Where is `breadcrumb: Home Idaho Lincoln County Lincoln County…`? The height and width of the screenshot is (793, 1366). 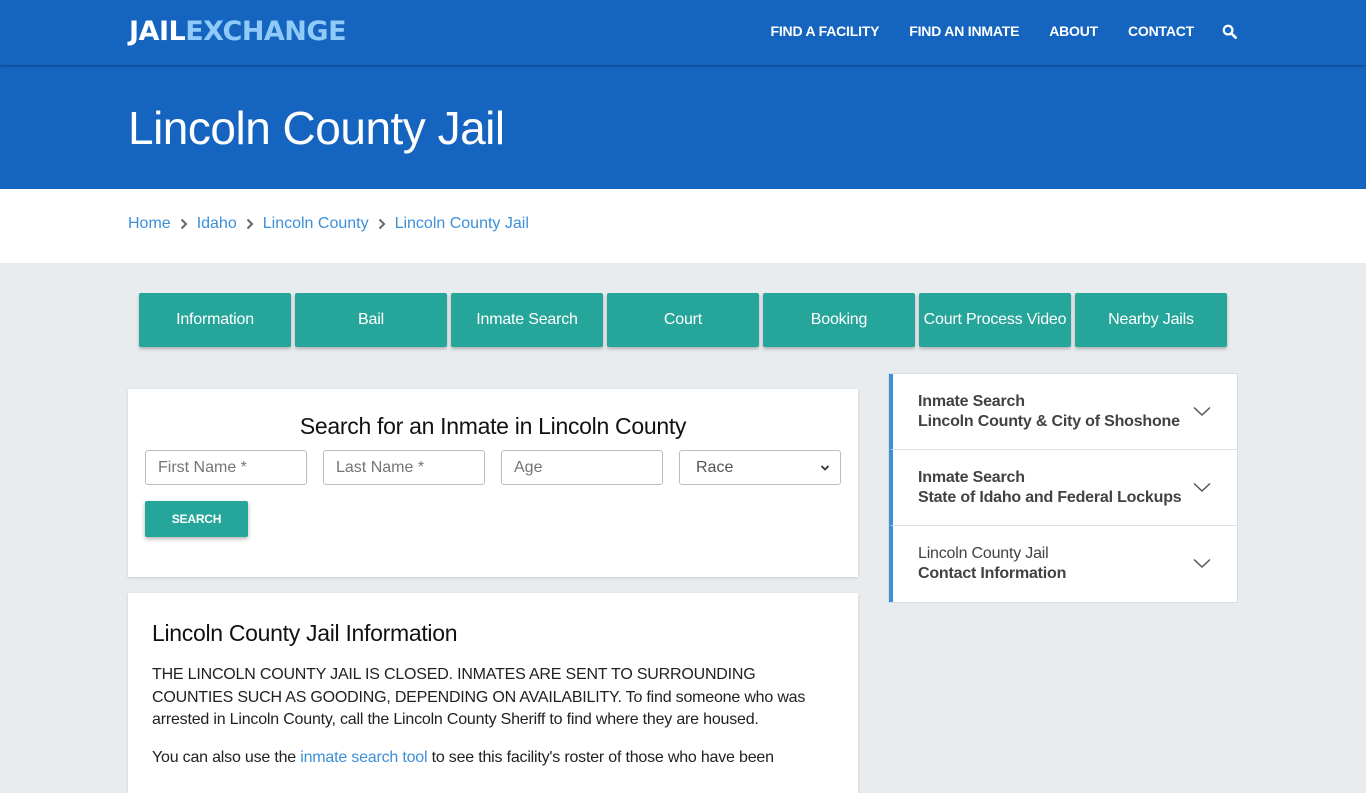
breadcrumb: Home Idaho Lincoln County Lincoln County… is located at coordinates (328, 224).